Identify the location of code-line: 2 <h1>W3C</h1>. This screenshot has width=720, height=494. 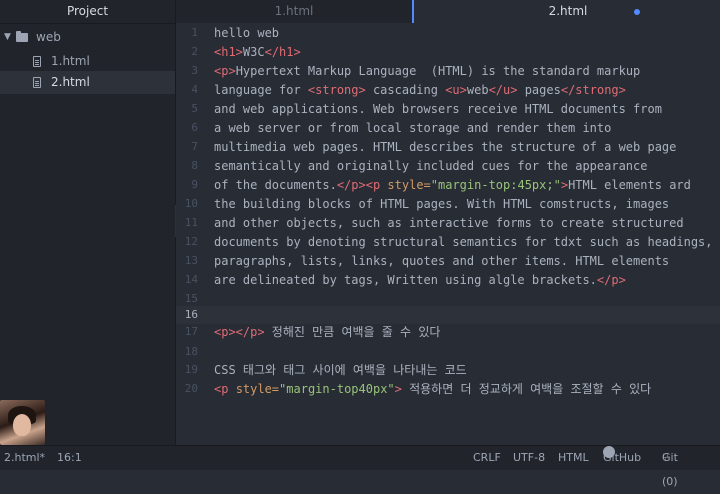
(448, 52).